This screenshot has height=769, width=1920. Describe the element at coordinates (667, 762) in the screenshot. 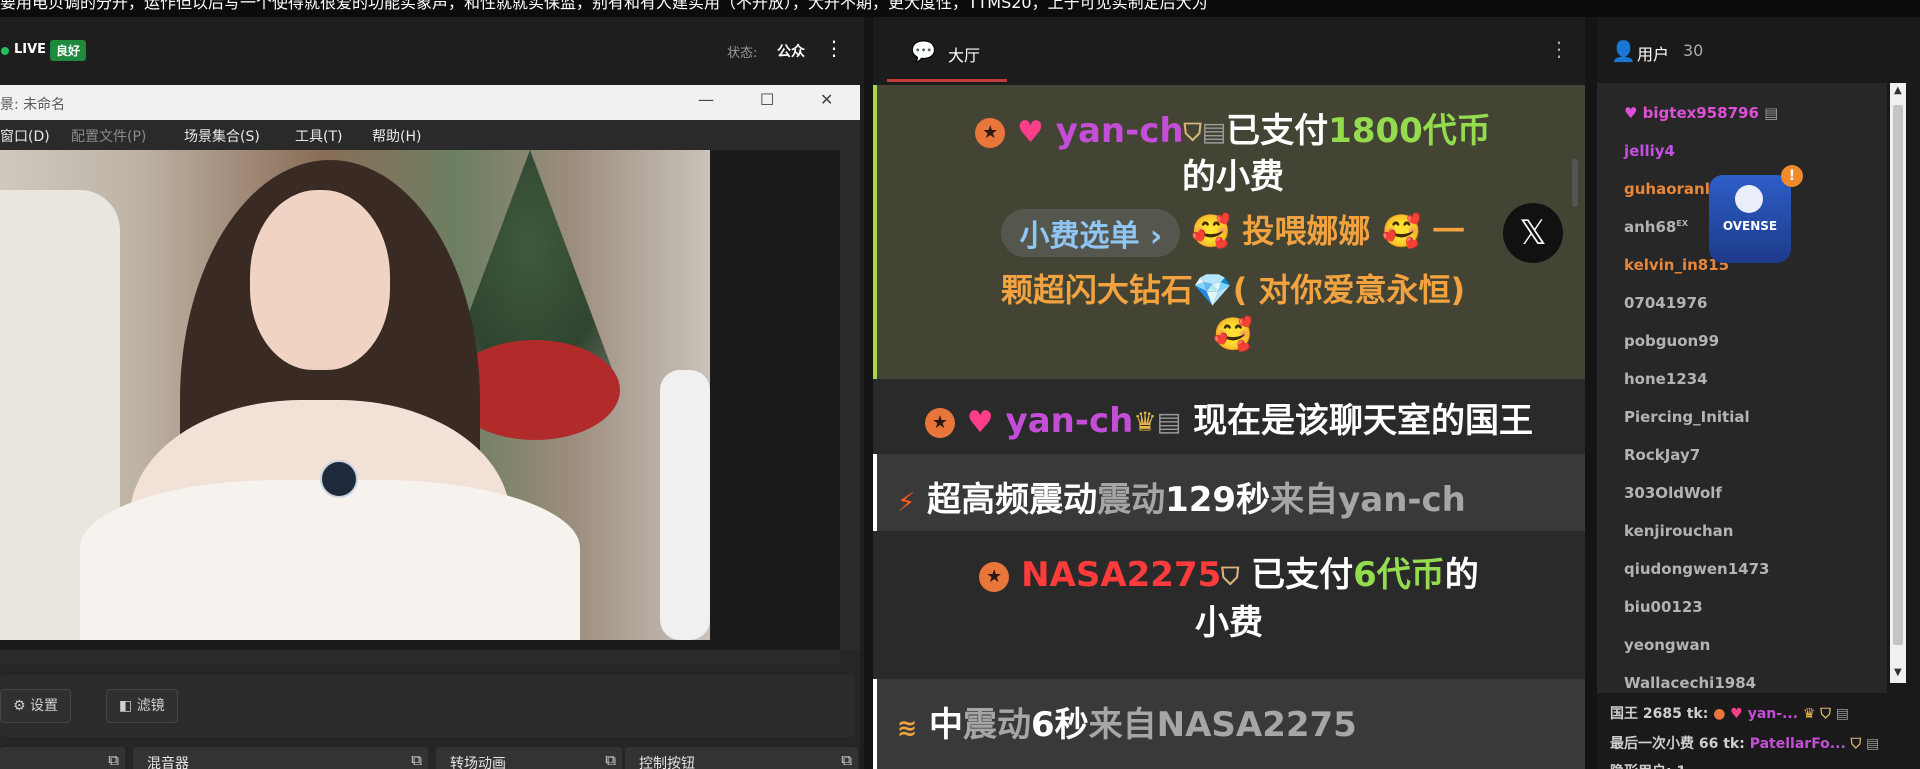

I see `dock-controls-label: 控制按钮` at that location.